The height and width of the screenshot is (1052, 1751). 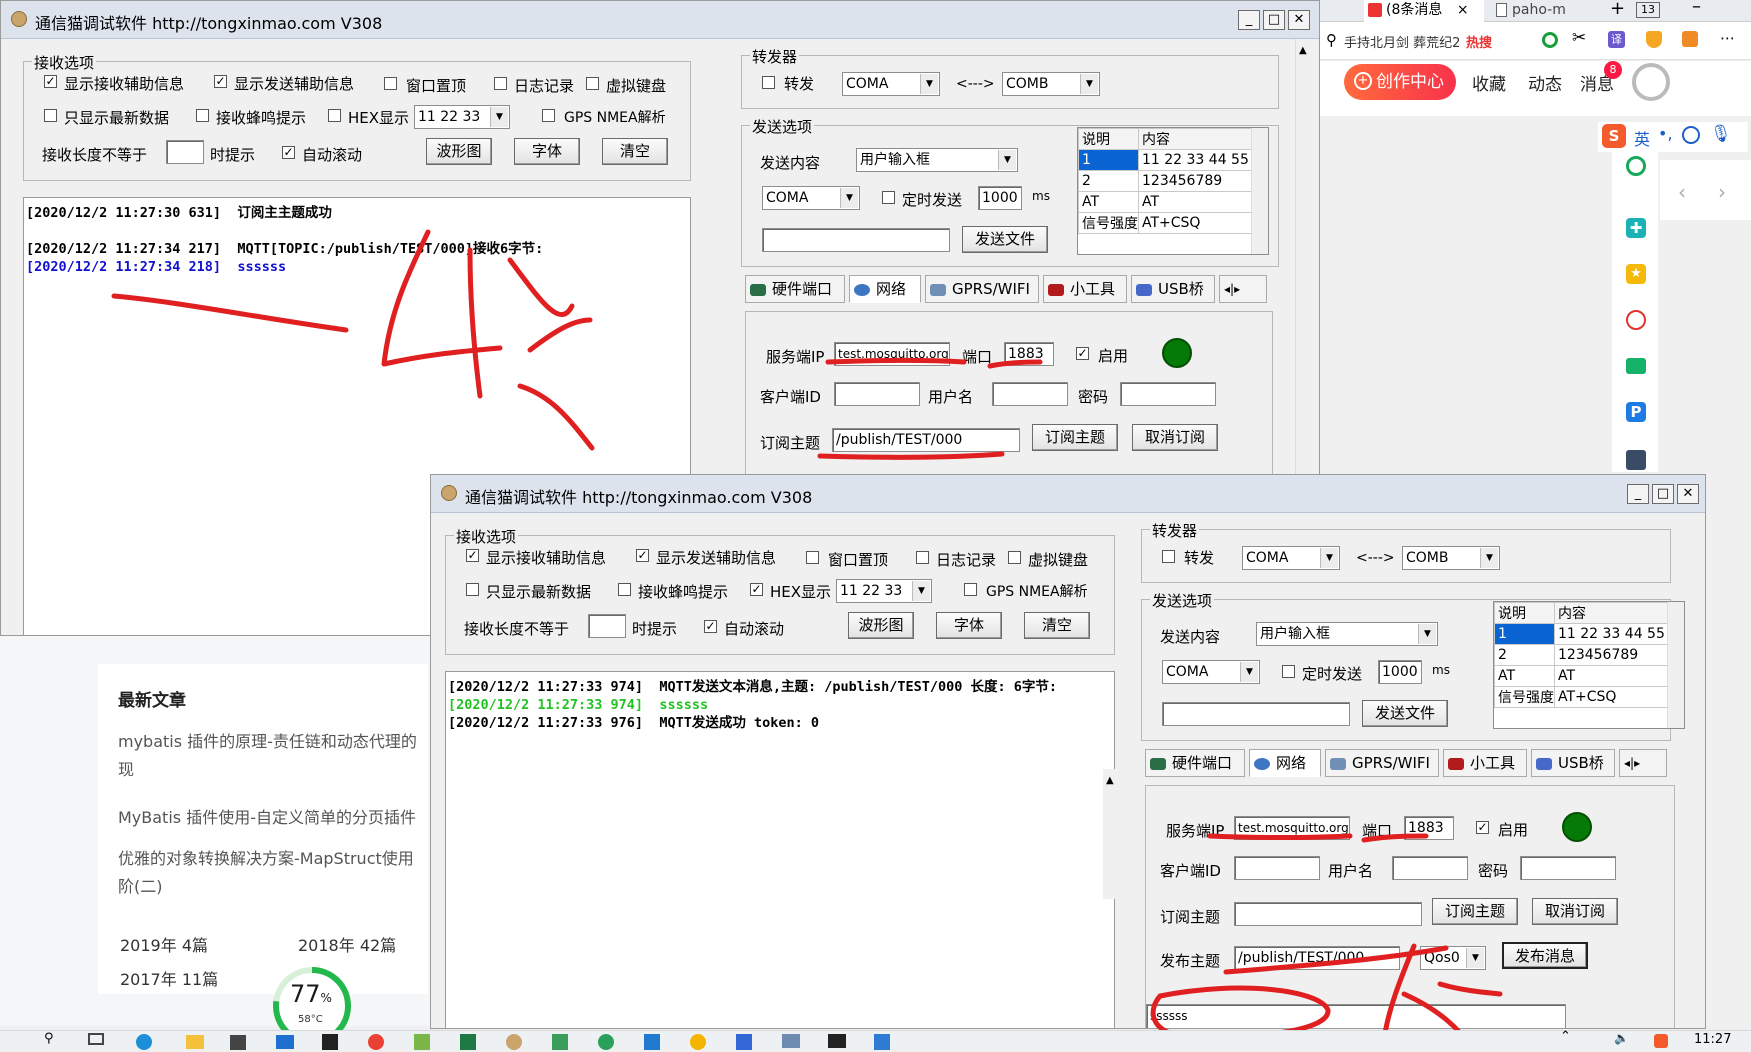 I want to click on table-cell: 11 22 33 44 55, so click(x=1196, y=160).